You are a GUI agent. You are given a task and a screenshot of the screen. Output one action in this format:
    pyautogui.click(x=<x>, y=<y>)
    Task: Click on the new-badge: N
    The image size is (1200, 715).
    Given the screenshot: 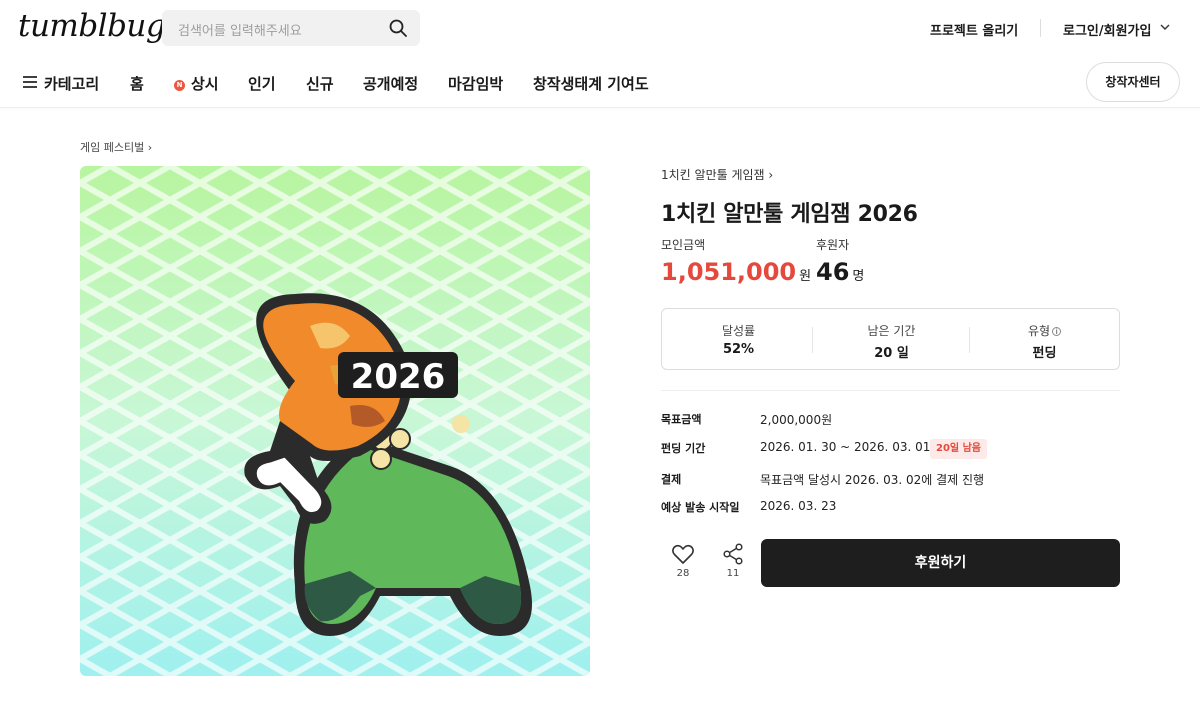 What is the action you would take?
    pyautogui.click(x=179, y=85)
    